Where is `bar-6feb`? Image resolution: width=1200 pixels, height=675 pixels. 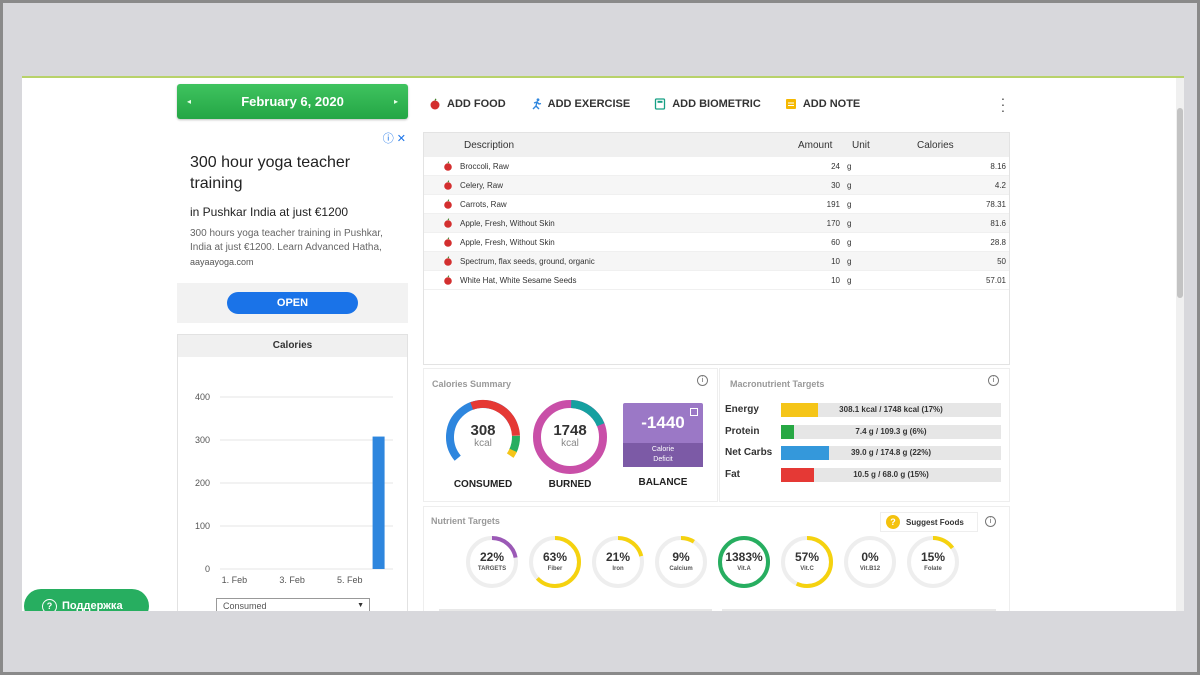 bar-6feb is located at coordinates (378, 502).